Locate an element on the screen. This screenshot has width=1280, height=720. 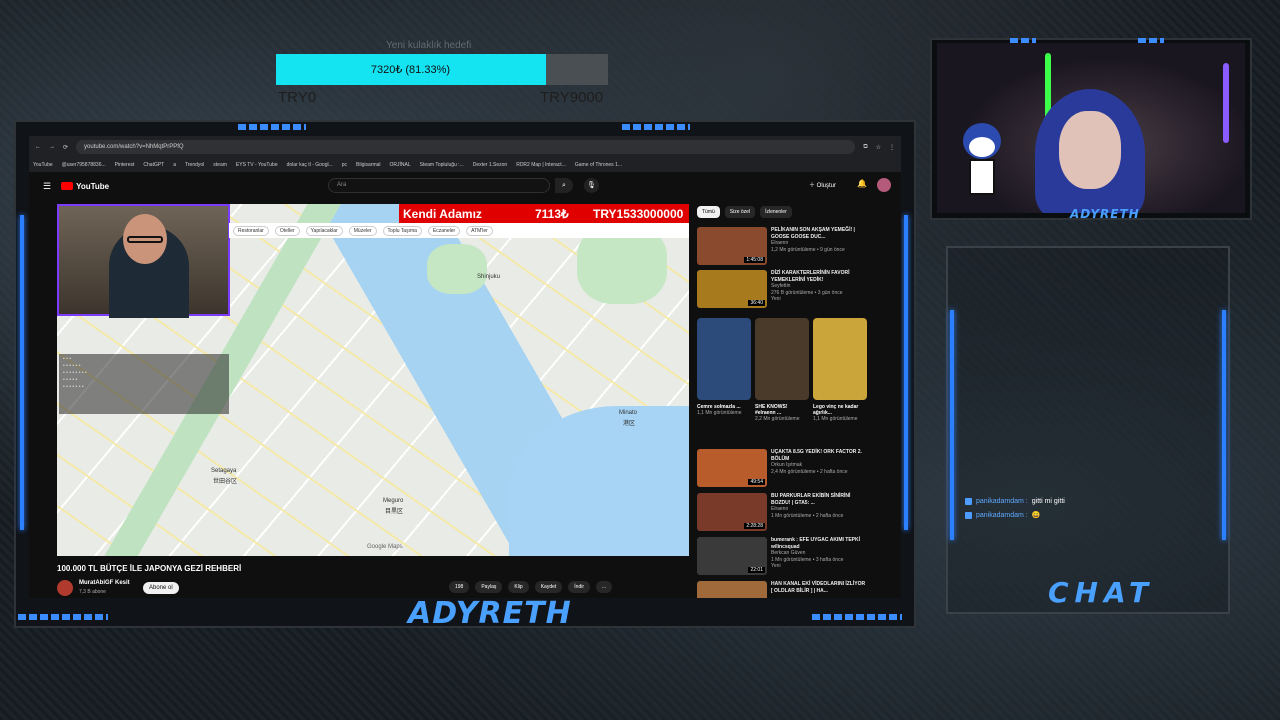
channel-avatar is located at coordinates (65, 588).